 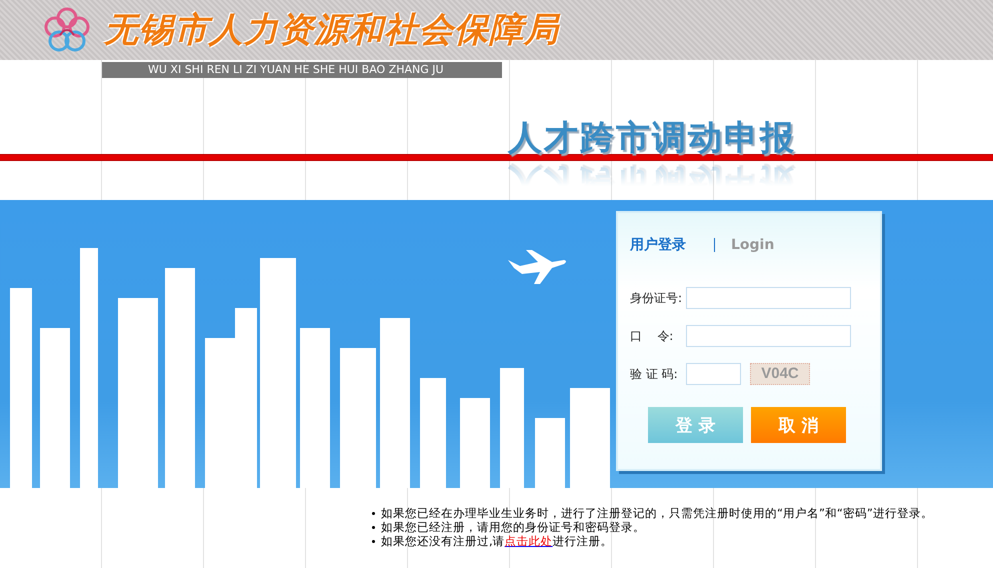 I want to click on logo-icon, so click(x=67, y=30).